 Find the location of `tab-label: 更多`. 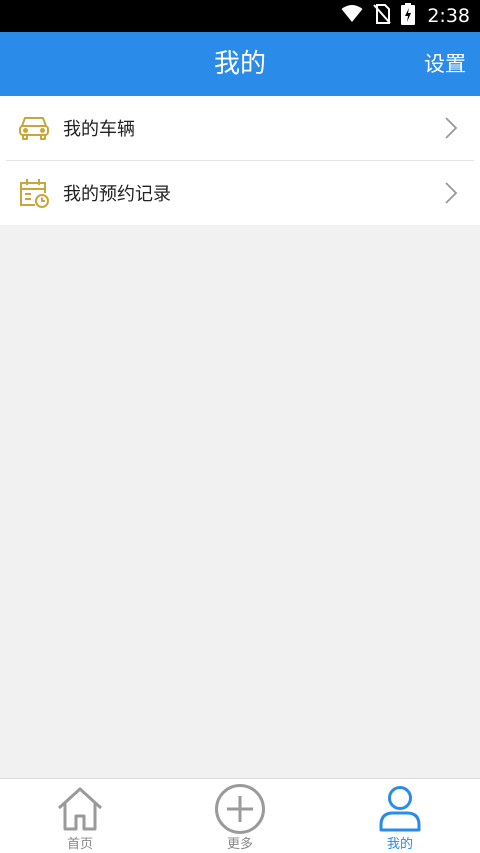

tab-label: 更多 is located at coordinates (239, 844).